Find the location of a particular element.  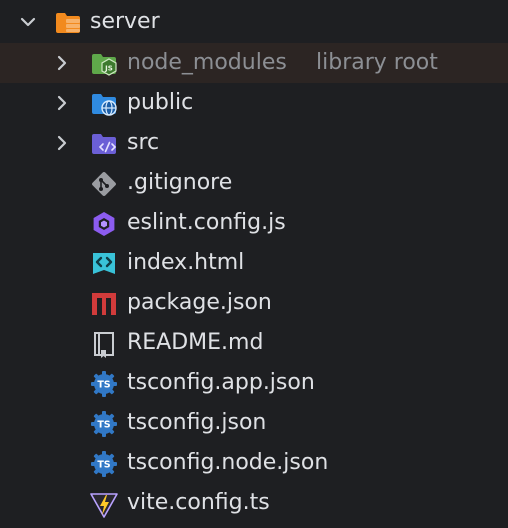

tree-row-node-modules: JS node_modules library root is located at coordinates (254, 63).